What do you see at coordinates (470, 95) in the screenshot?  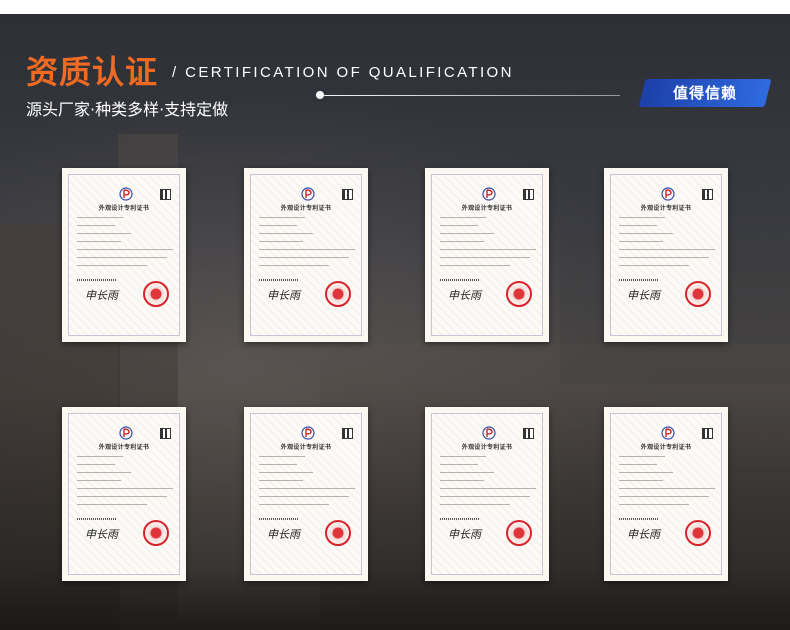 I see `divider-line` at bounding box center [470, 95].